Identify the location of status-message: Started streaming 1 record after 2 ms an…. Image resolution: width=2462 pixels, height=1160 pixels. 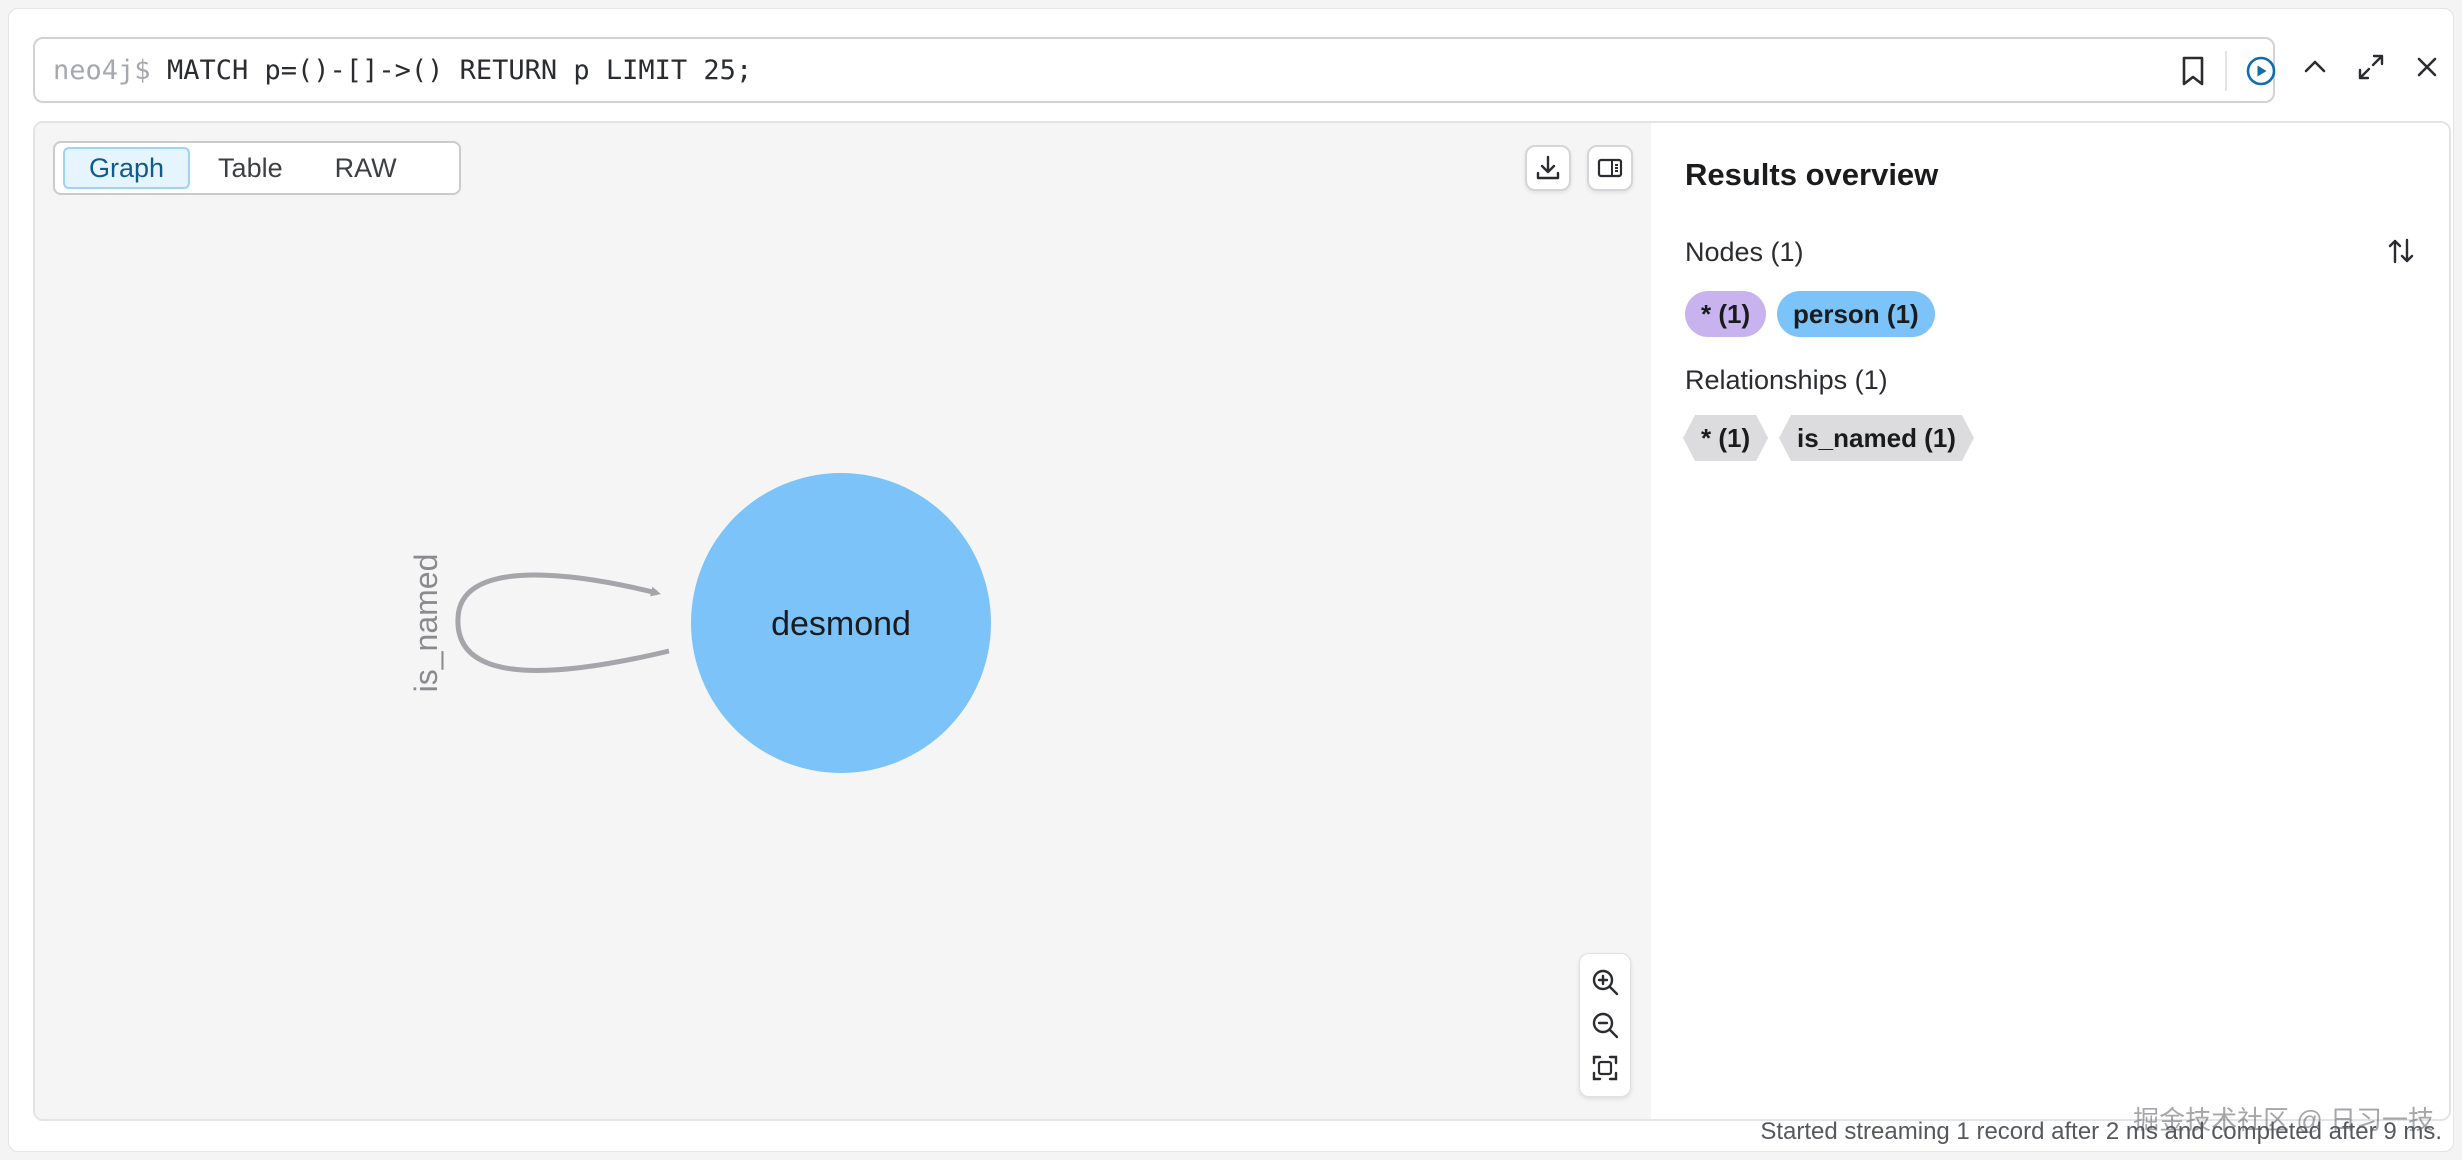
(2101, 1131).